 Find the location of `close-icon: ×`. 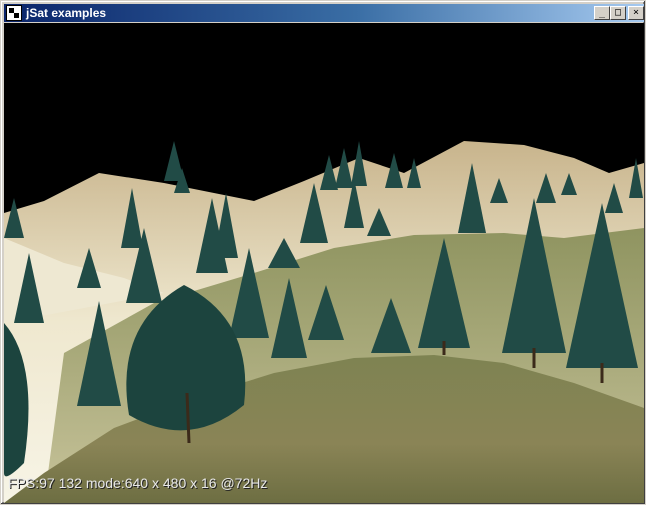

close-icon: × is located at coordinates (636, 12).